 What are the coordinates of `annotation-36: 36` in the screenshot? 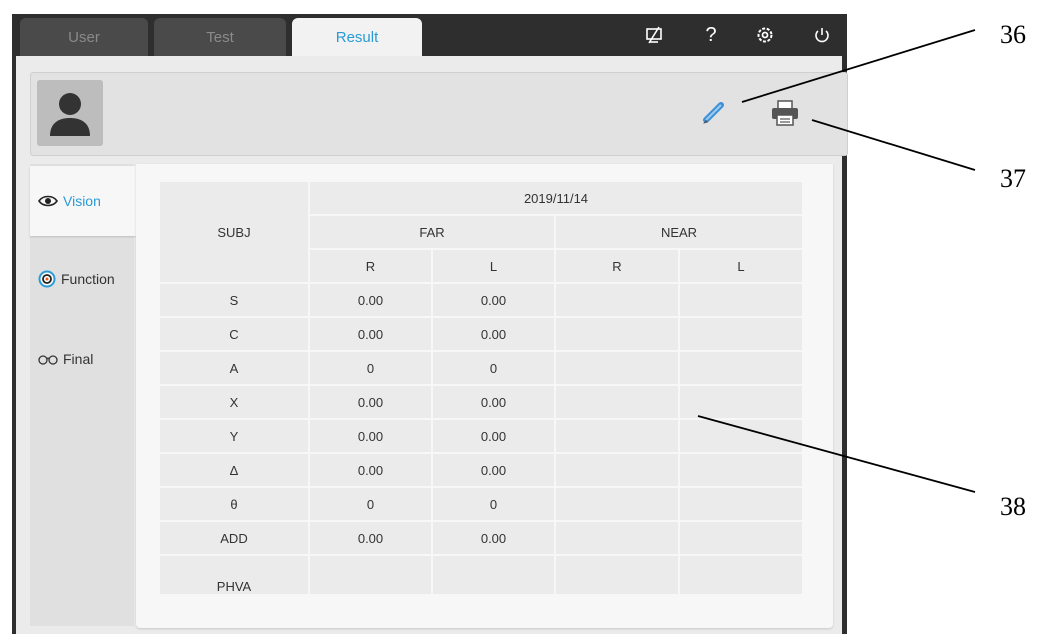 It's located at (1013, 34).